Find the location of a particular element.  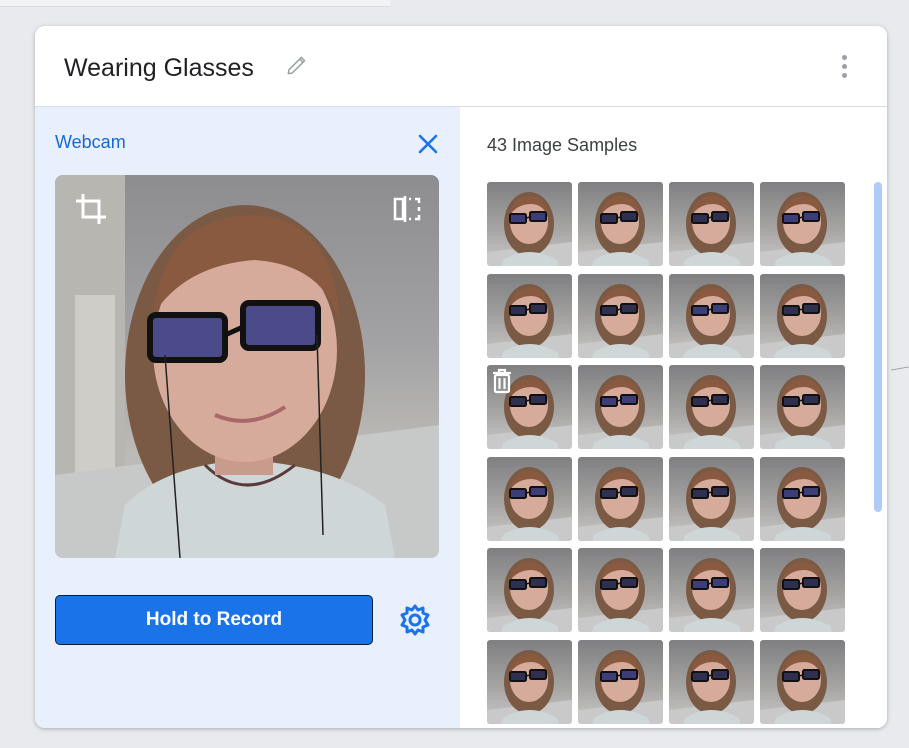

edge-line is located at coordinates (900, 368).